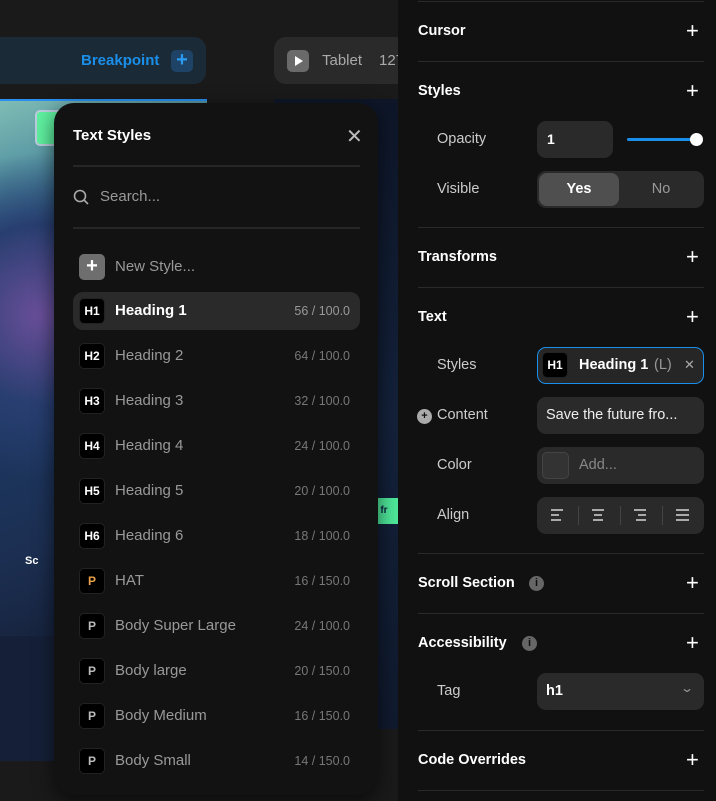  What do you see at coordinates (462, 415) in the screenshot?
I see `content-label: Content` at bounding box center [462, 415].